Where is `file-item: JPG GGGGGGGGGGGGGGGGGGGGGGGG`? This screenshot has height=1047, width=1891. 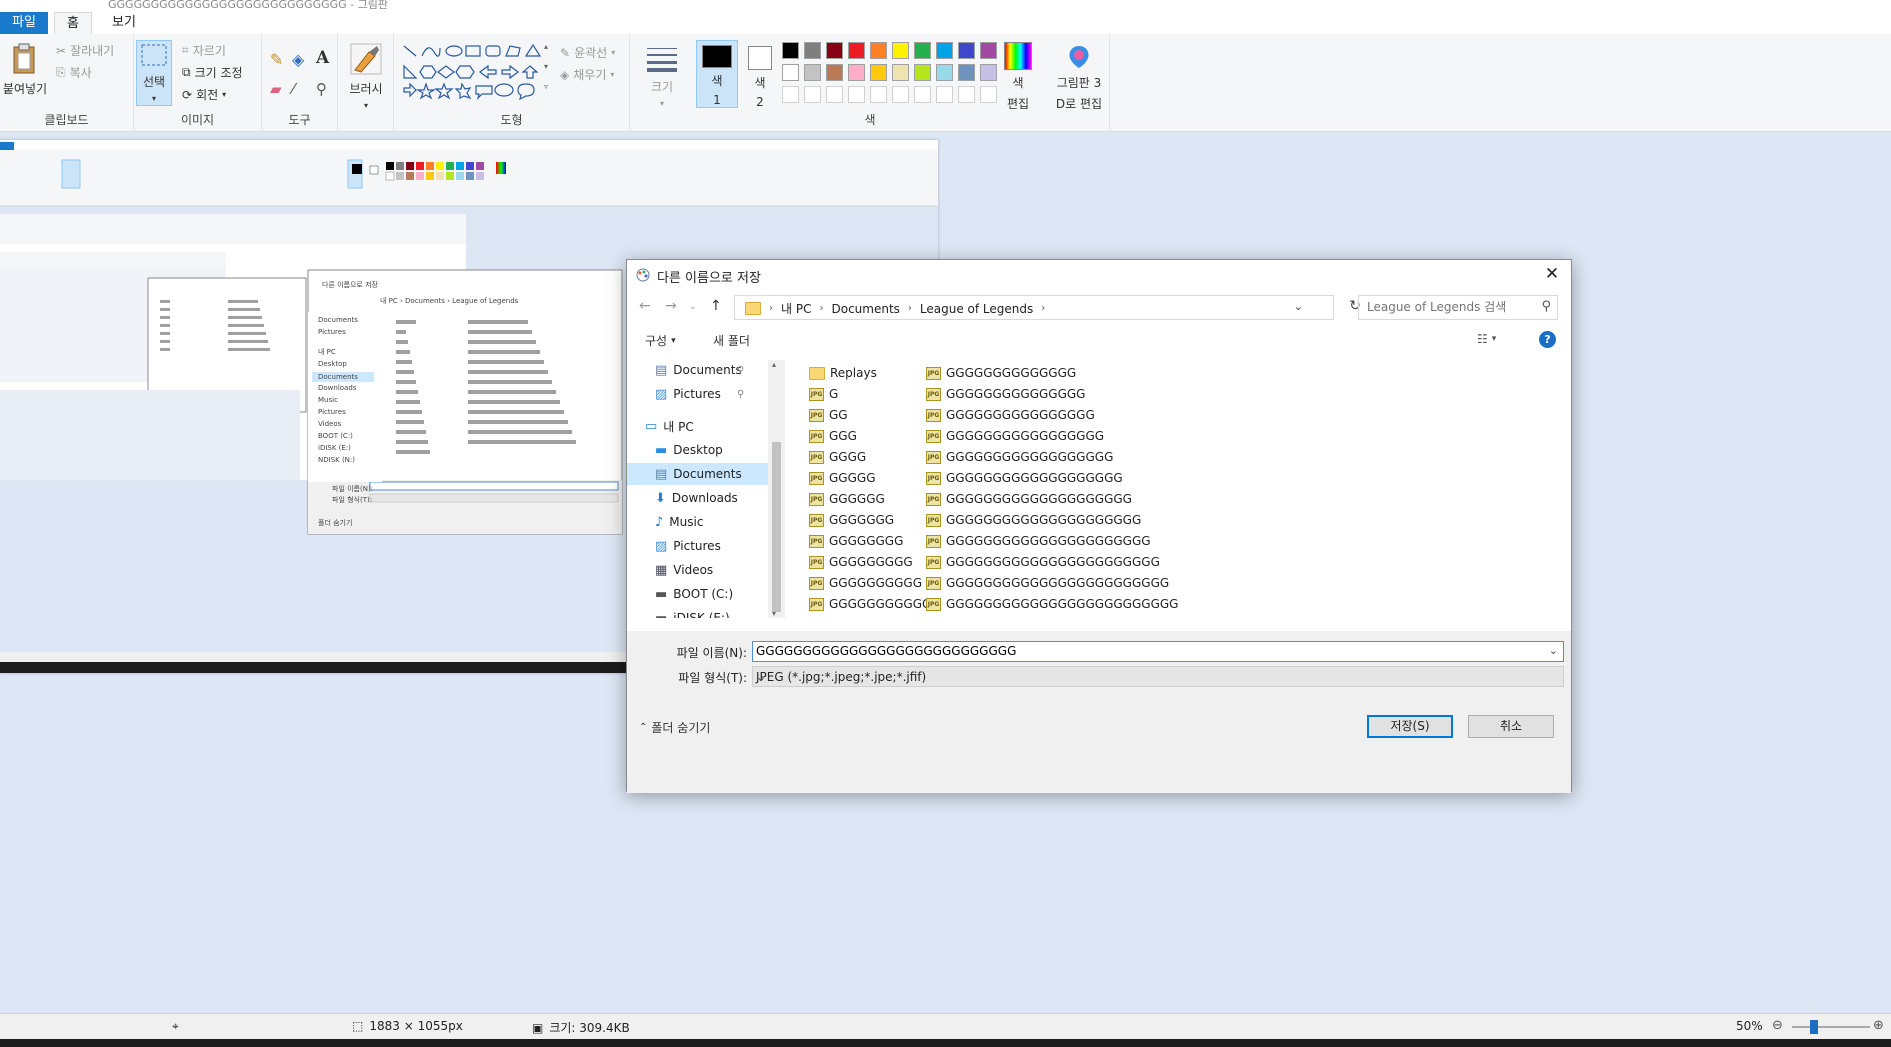
file-item: JPG GGGGGGGGGGGGGGGGGGGGGGGG is located at coordinates (1047, 583).